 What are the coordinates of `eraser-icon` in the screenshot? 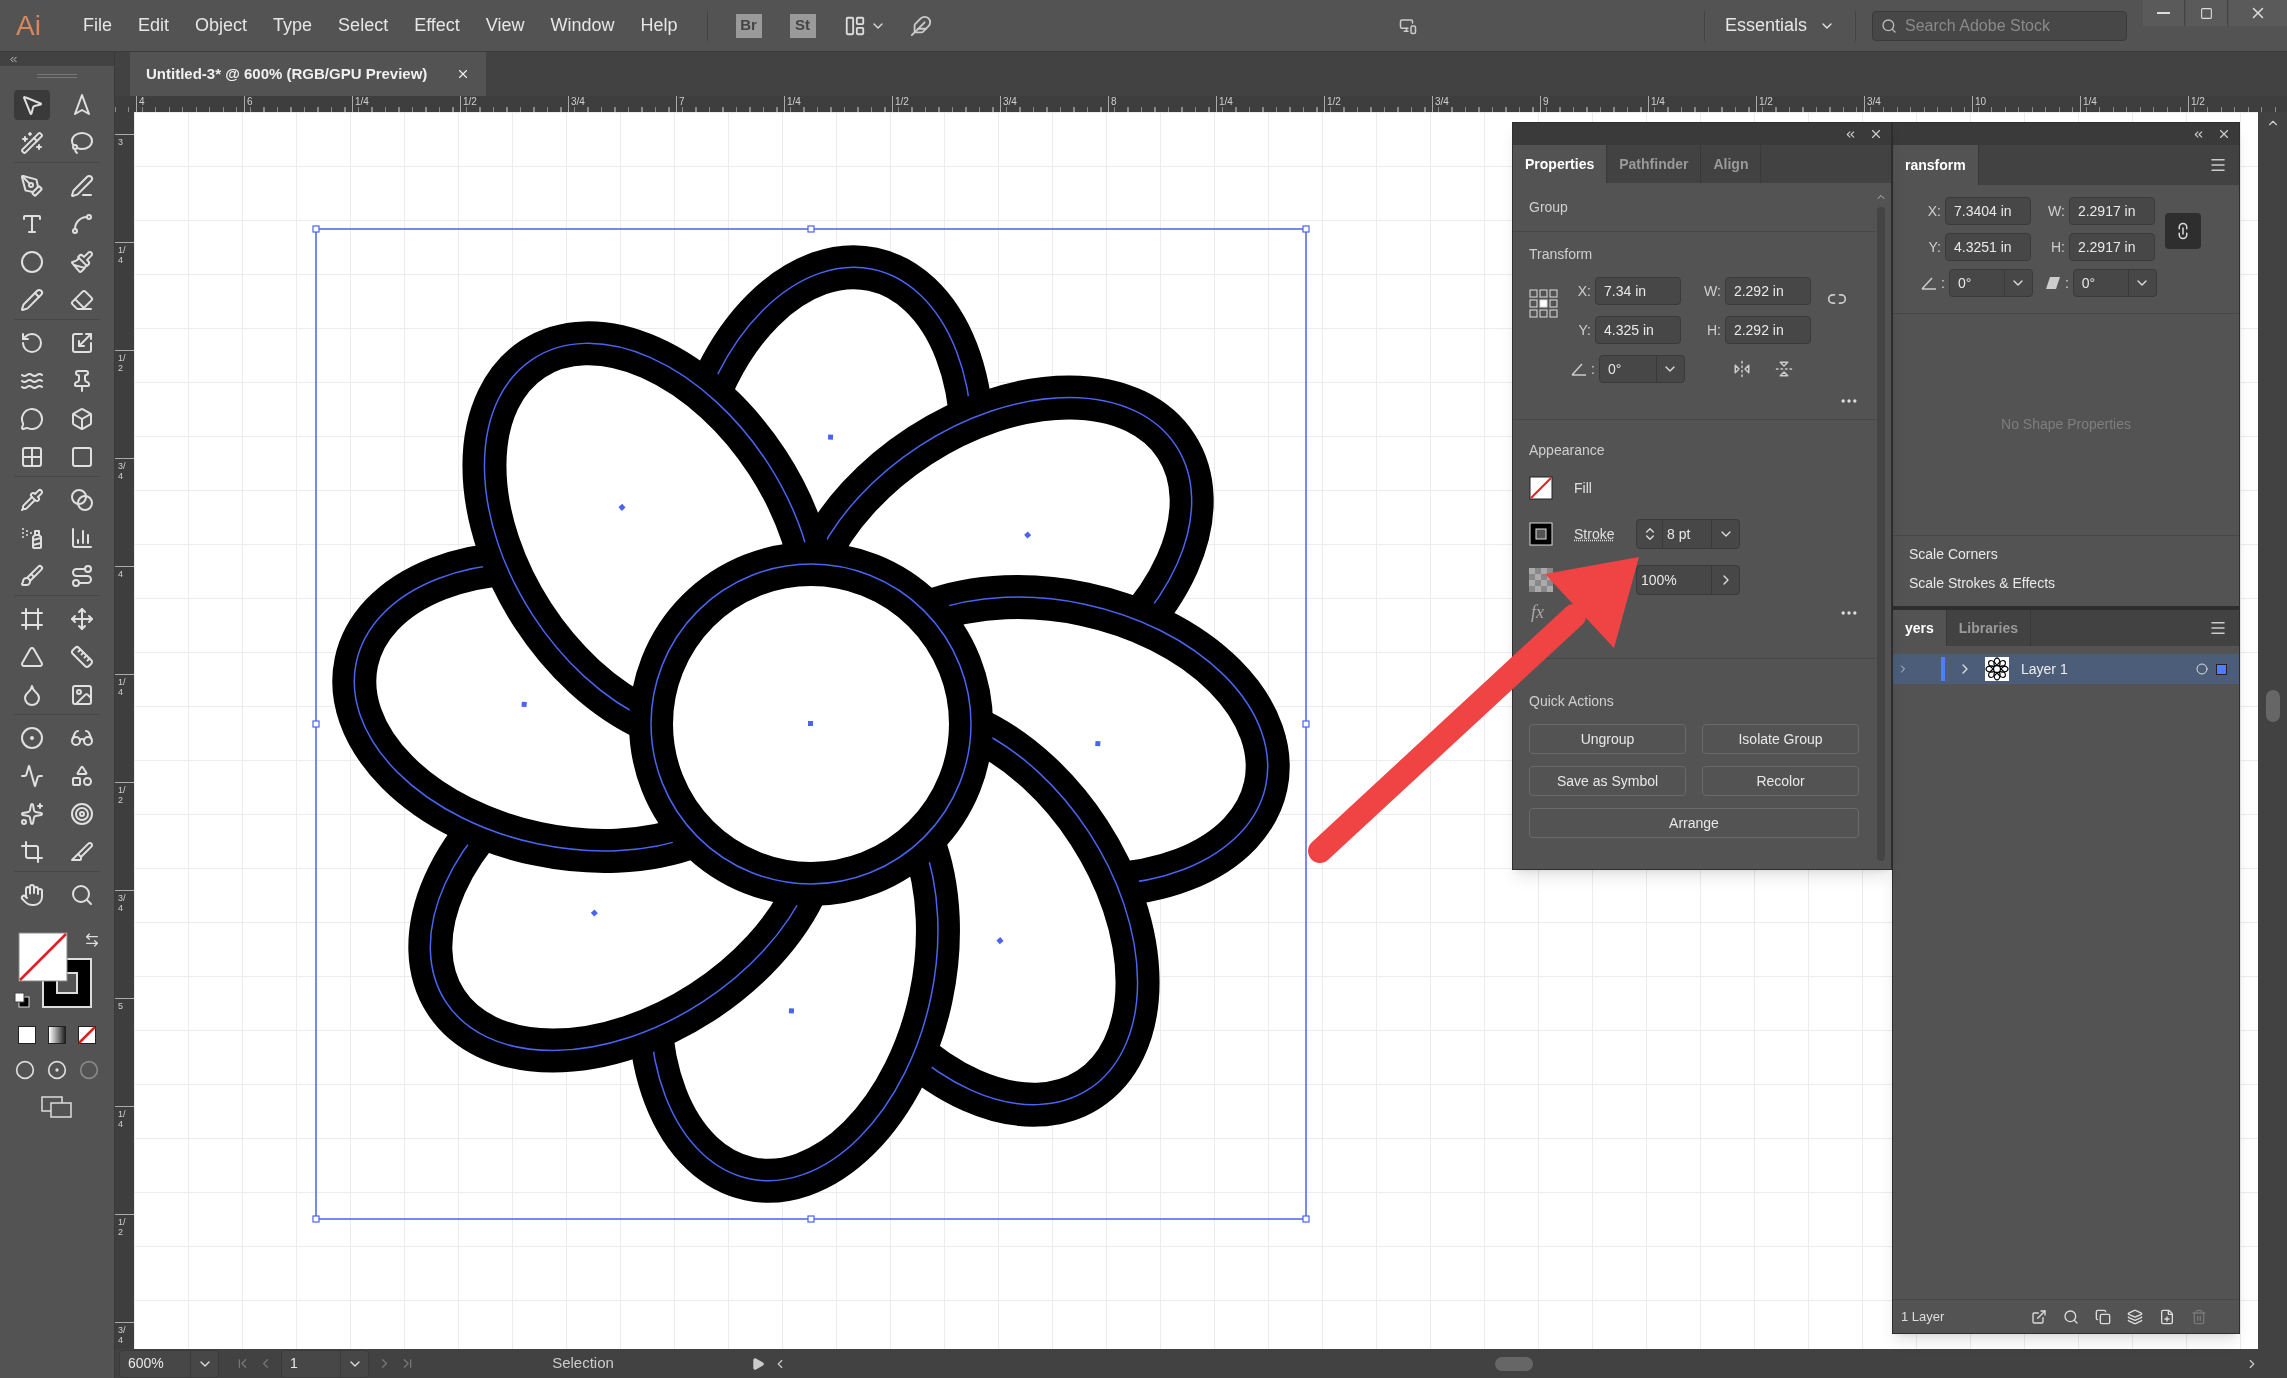 It's located at (82, 300).